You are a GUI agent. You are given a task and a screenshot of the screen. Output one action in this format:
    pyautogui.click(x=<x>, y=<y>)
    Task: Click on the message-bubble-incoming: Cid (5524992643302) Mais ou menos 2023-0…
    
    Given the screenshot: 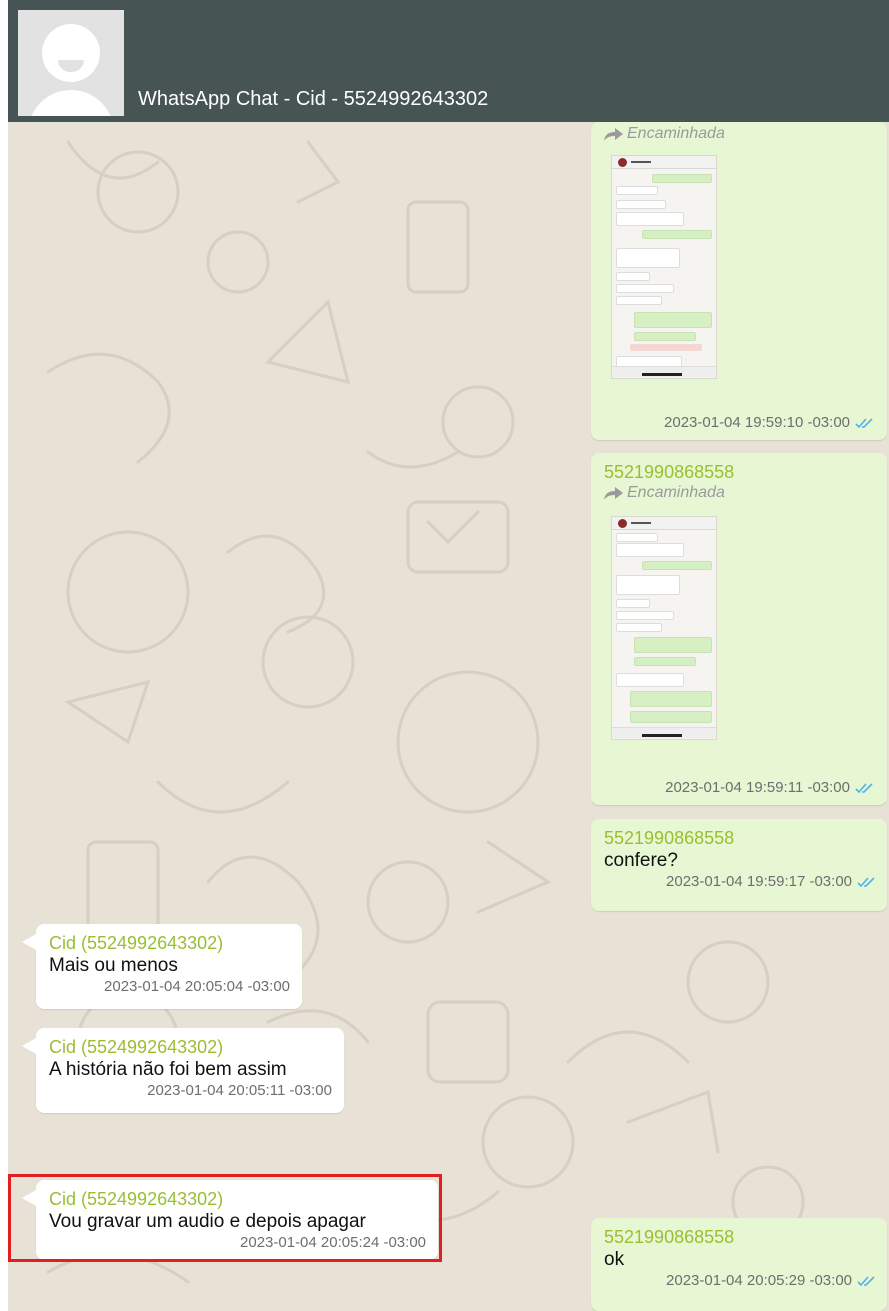 What is the action you would take?
    pyautogui.click(x=162, y=966)
    